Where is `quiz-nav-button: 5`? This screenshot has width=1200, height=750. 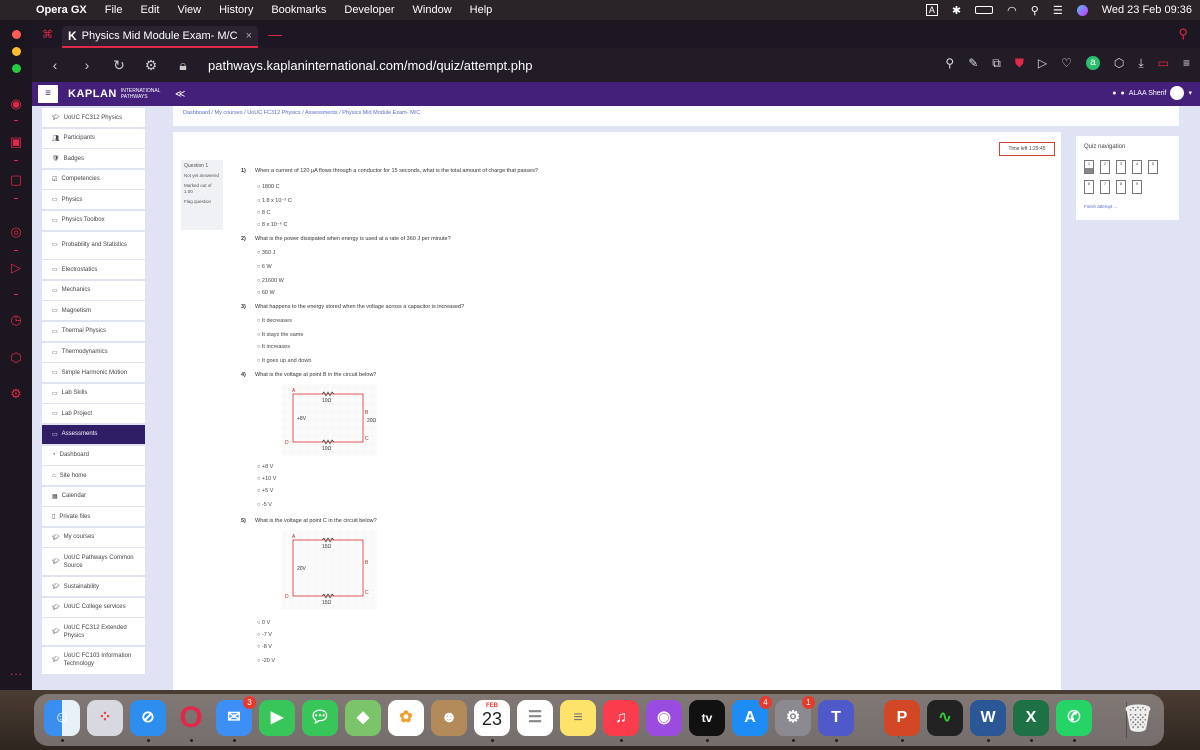
quiz-nav-button: 5 is located at coordinates (1153, 167).